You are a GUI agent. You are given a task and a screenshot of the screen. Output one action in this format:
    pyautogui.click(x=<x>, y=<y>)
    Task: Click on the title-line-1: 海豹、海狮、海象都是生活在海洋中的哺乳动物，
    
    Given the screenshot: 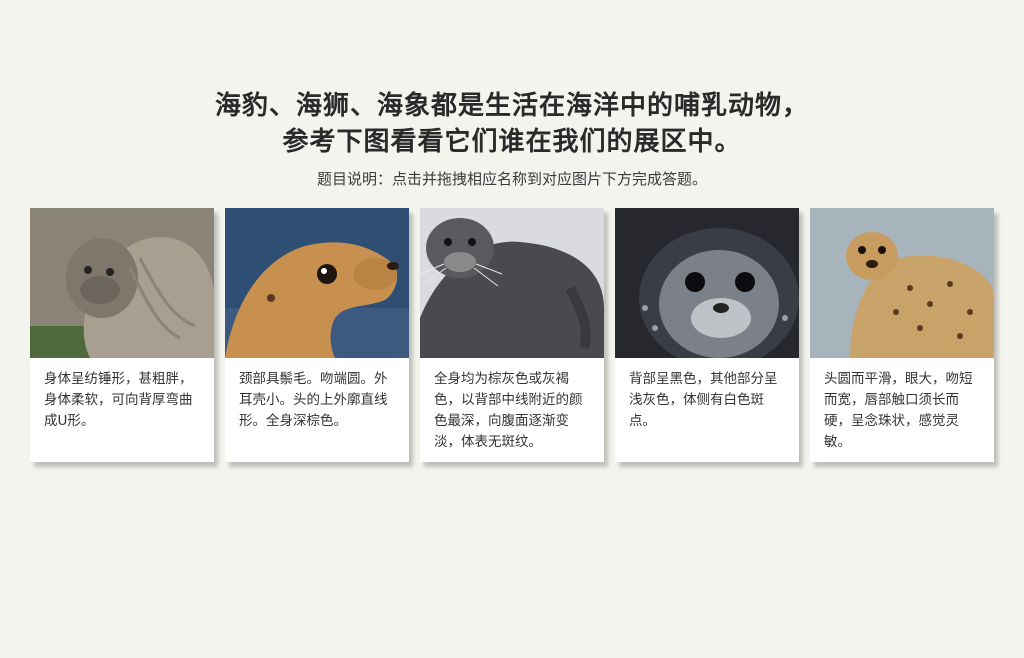 What is the action you would take?
    pyautogui.click(x=511, y=106)
    